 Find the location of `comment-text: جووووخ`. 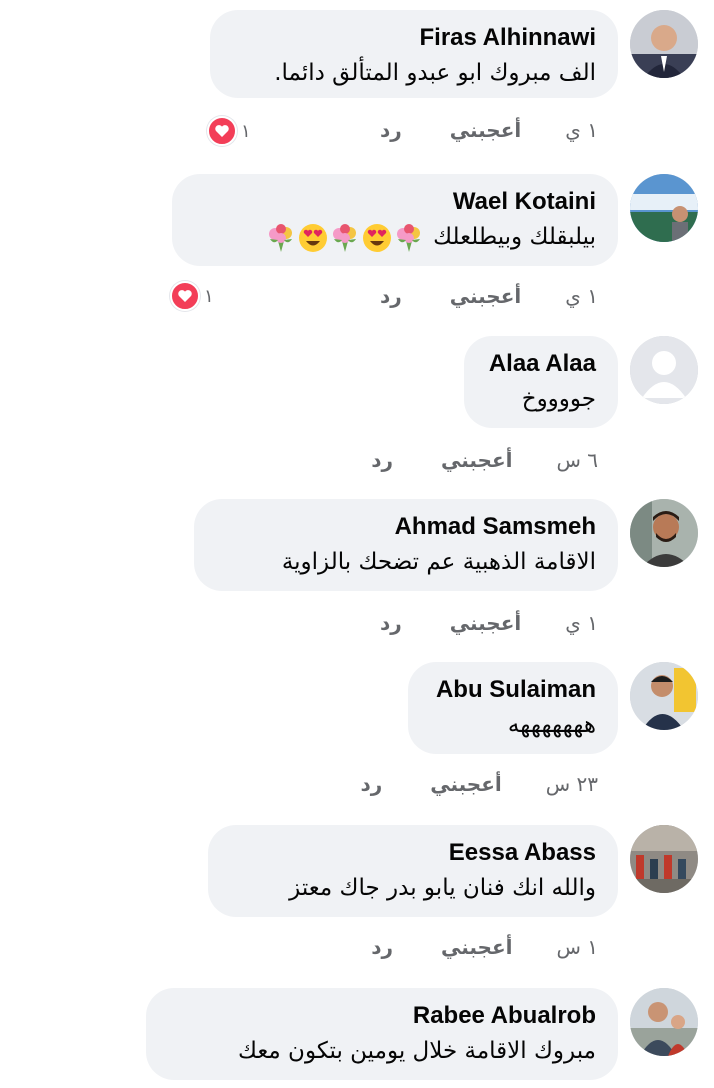

comment-text: جووووخ is located at coordinates (558, 399).